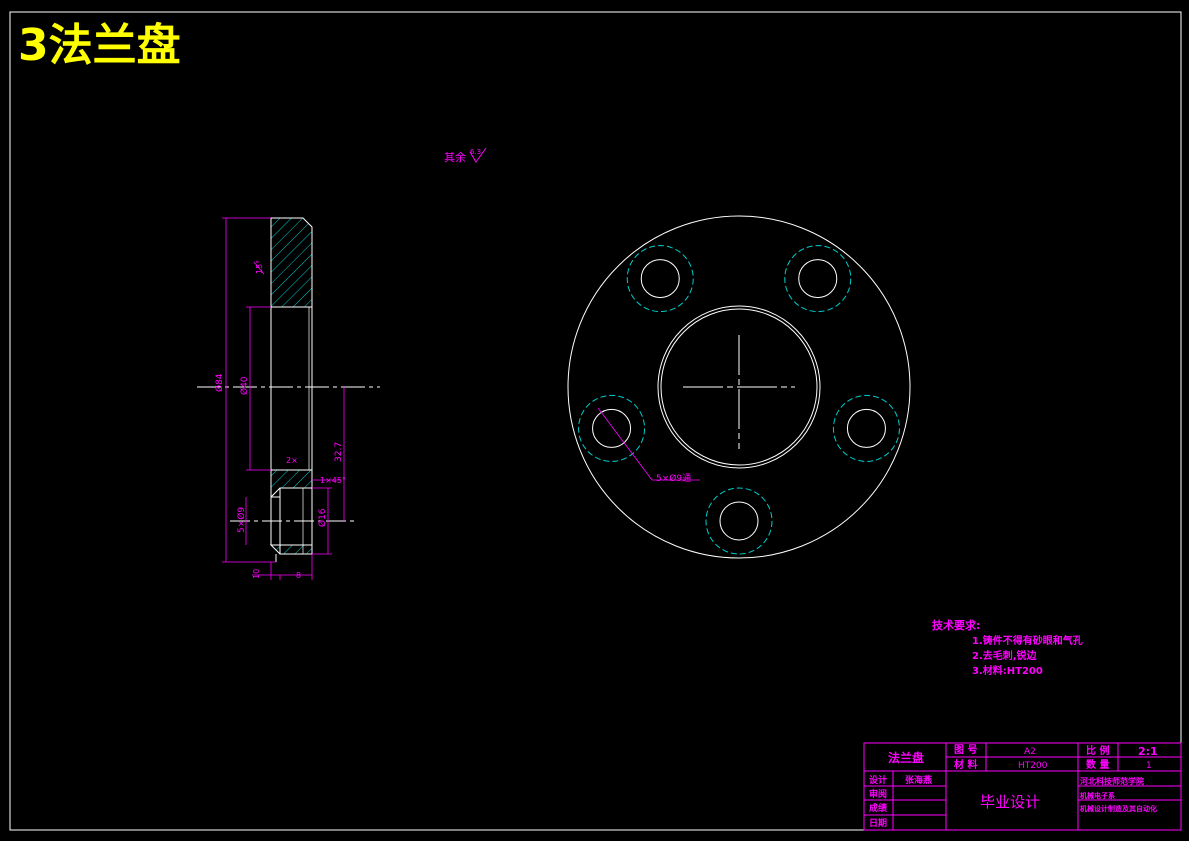 Image resolution: width=1189 pixels, height=841 pixels. I want to click on tb-project: 毕业设计, so click(1010, 802).